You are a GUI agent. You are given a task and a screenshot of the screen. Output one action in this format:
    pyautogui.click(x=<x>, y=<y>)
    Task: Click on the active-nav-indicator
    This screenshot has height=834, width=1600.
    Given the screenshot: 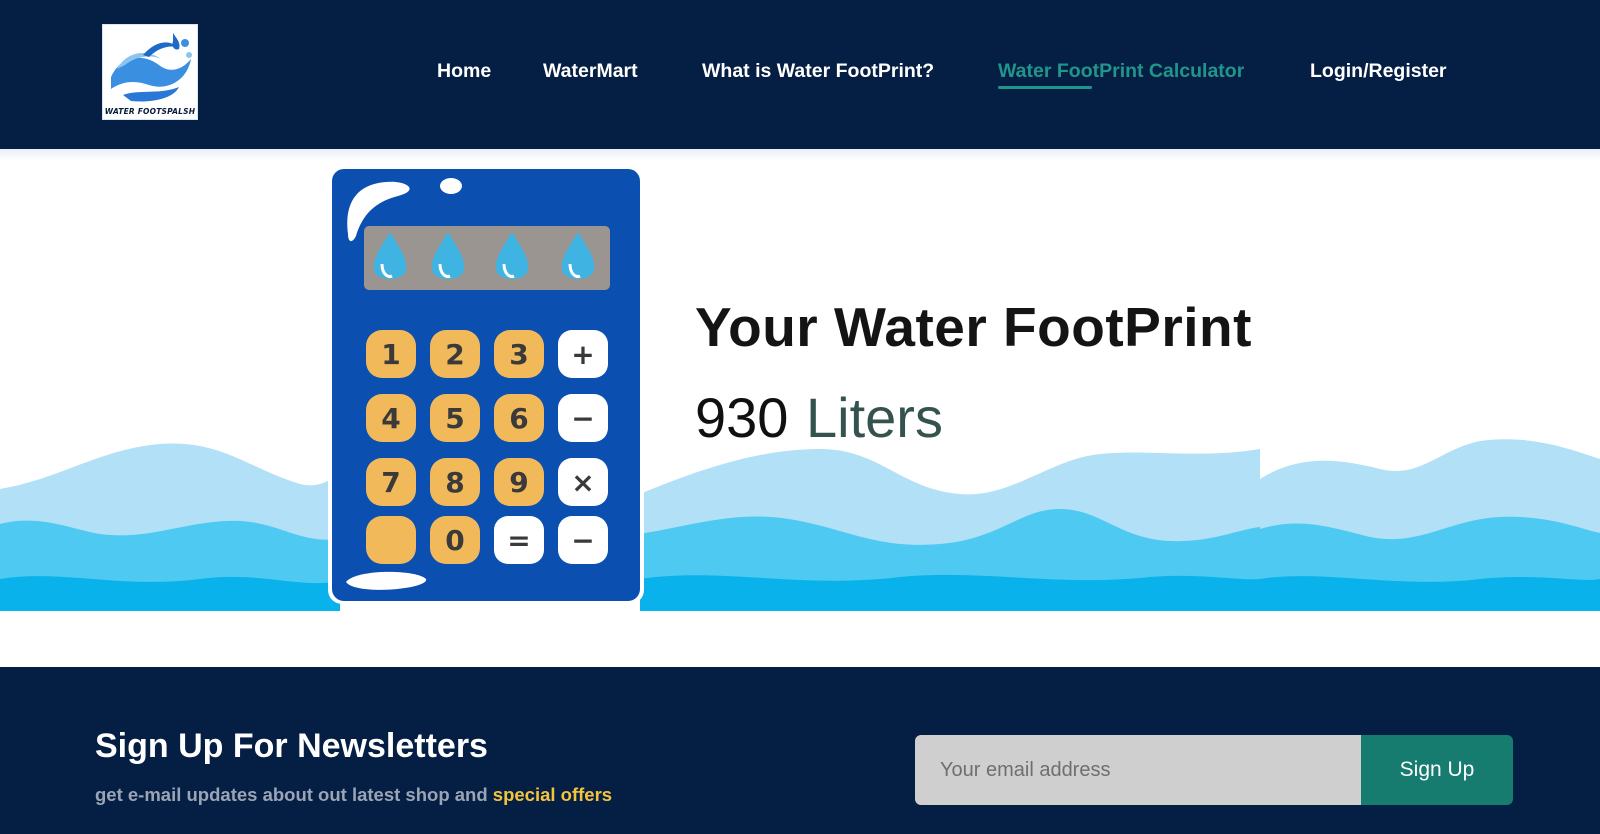 What is the action you would take?
    pyautogui.click(x=1045, y=87)
    